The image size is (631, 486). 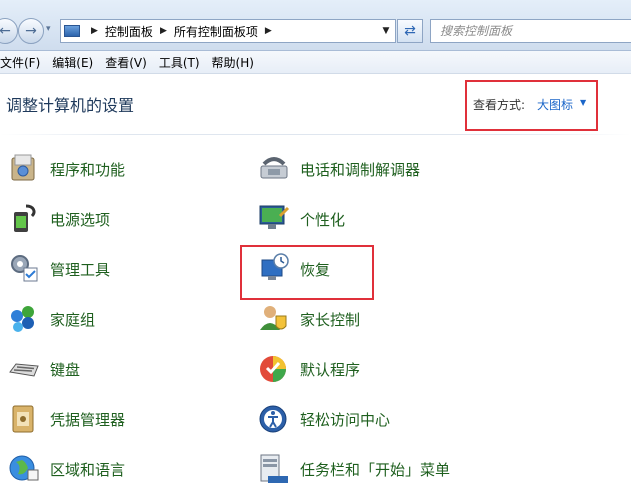 I want to click on phone-modem-icon, so click(x=274, y=168).